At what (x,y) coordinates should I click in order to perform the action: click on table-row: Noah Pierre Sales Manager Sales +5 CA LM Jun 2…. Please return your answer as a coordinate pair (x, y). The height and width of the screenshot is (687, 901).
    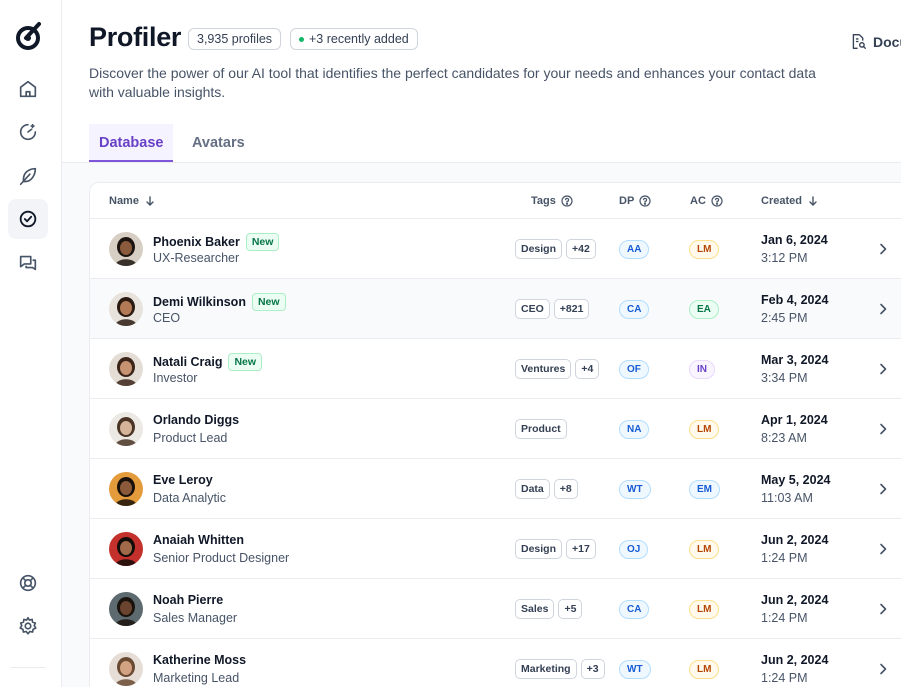
    Looking at the image, I should click on (495, 609).